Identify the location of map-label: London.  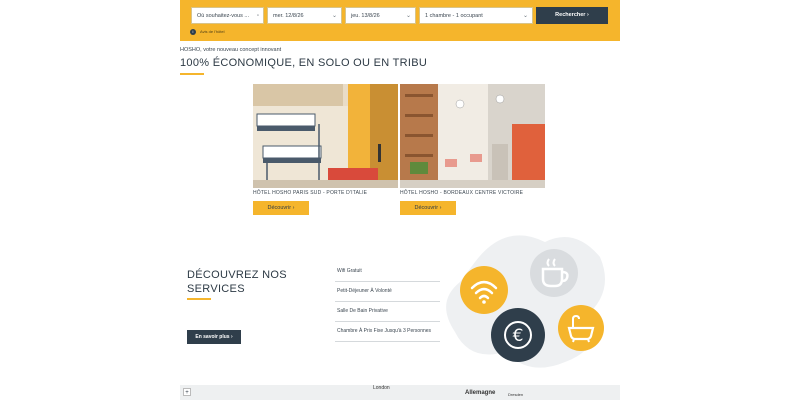
(381, 388).